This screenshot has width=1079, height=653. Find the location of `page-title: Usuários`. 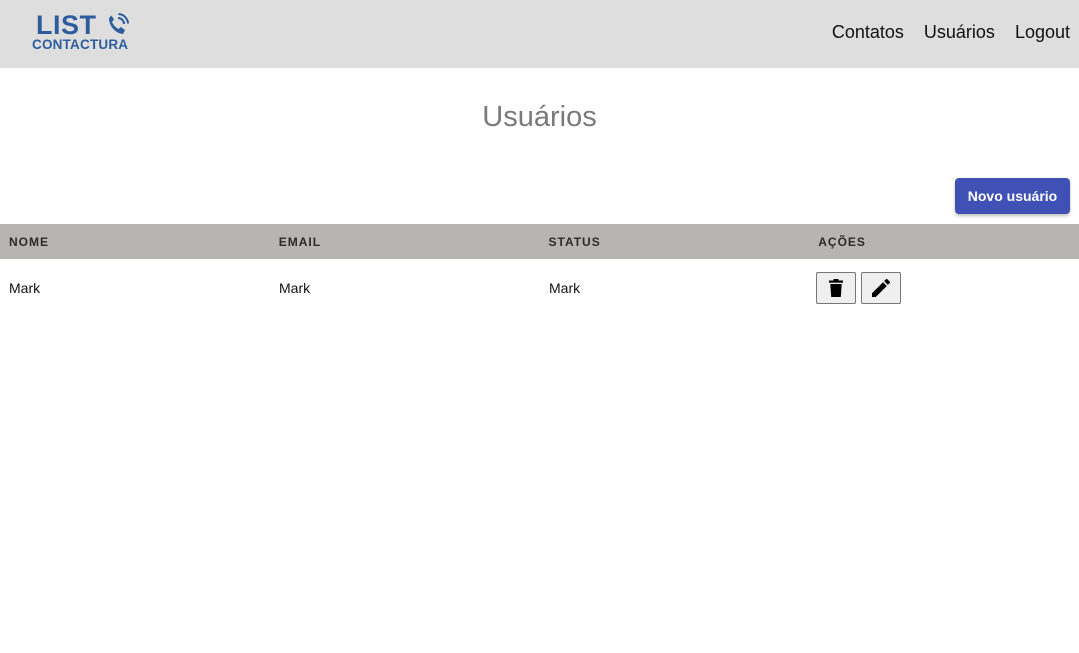

page-title: Usuários is located at coordinates (539, 117).